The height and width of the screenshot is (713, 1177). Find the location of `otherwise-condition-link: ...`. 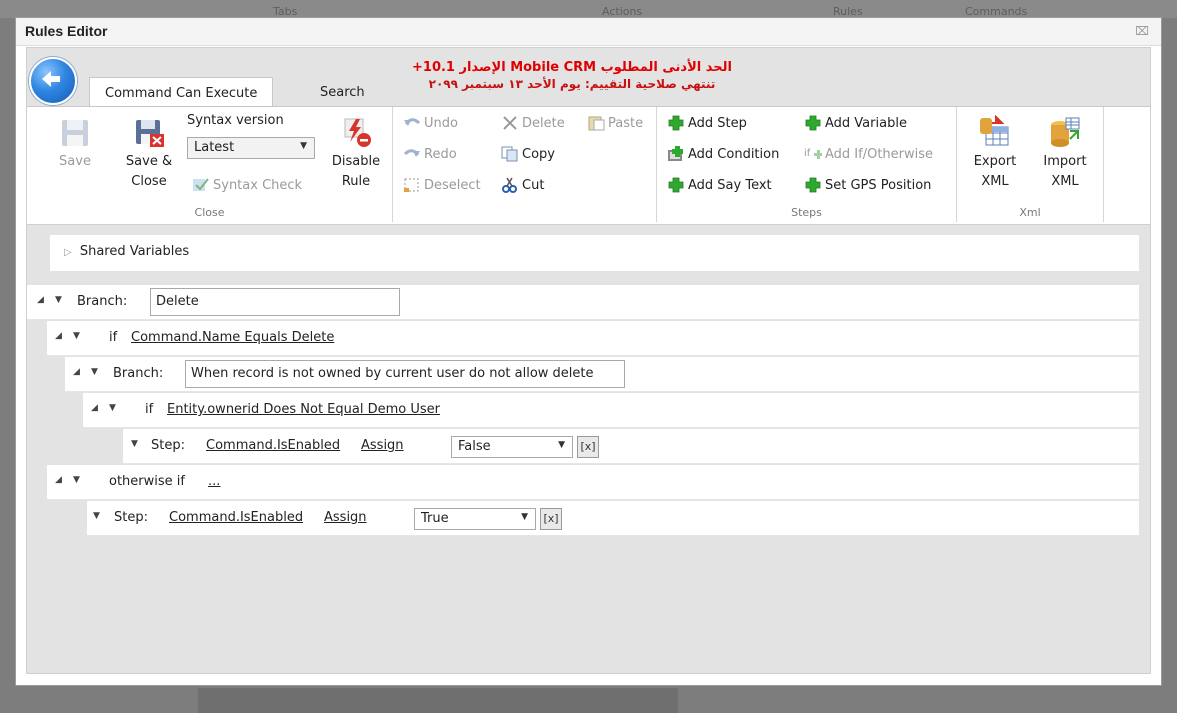

otherwise-condition-link: ... is located at coordinates (214, 481).